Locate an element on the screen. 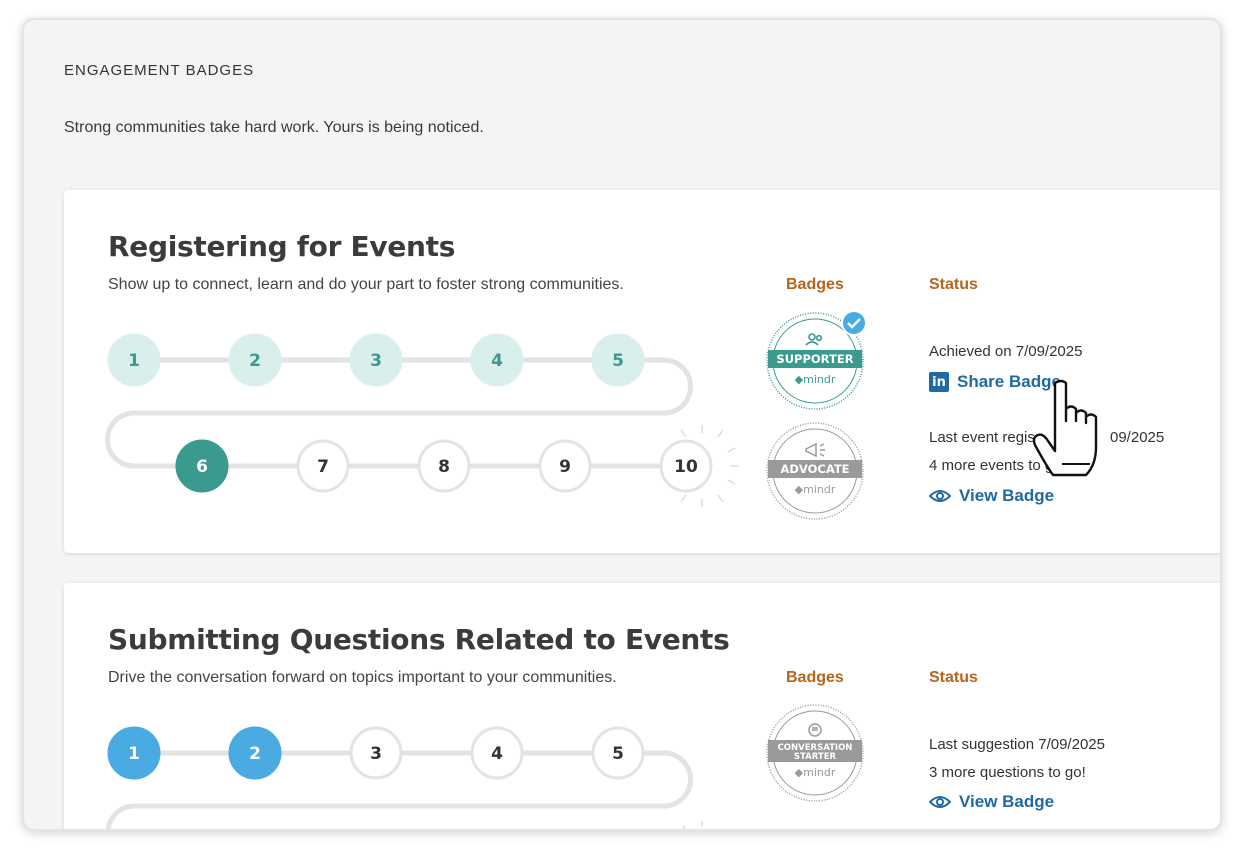  step-9: 9 is located at coordinates (565, 466).